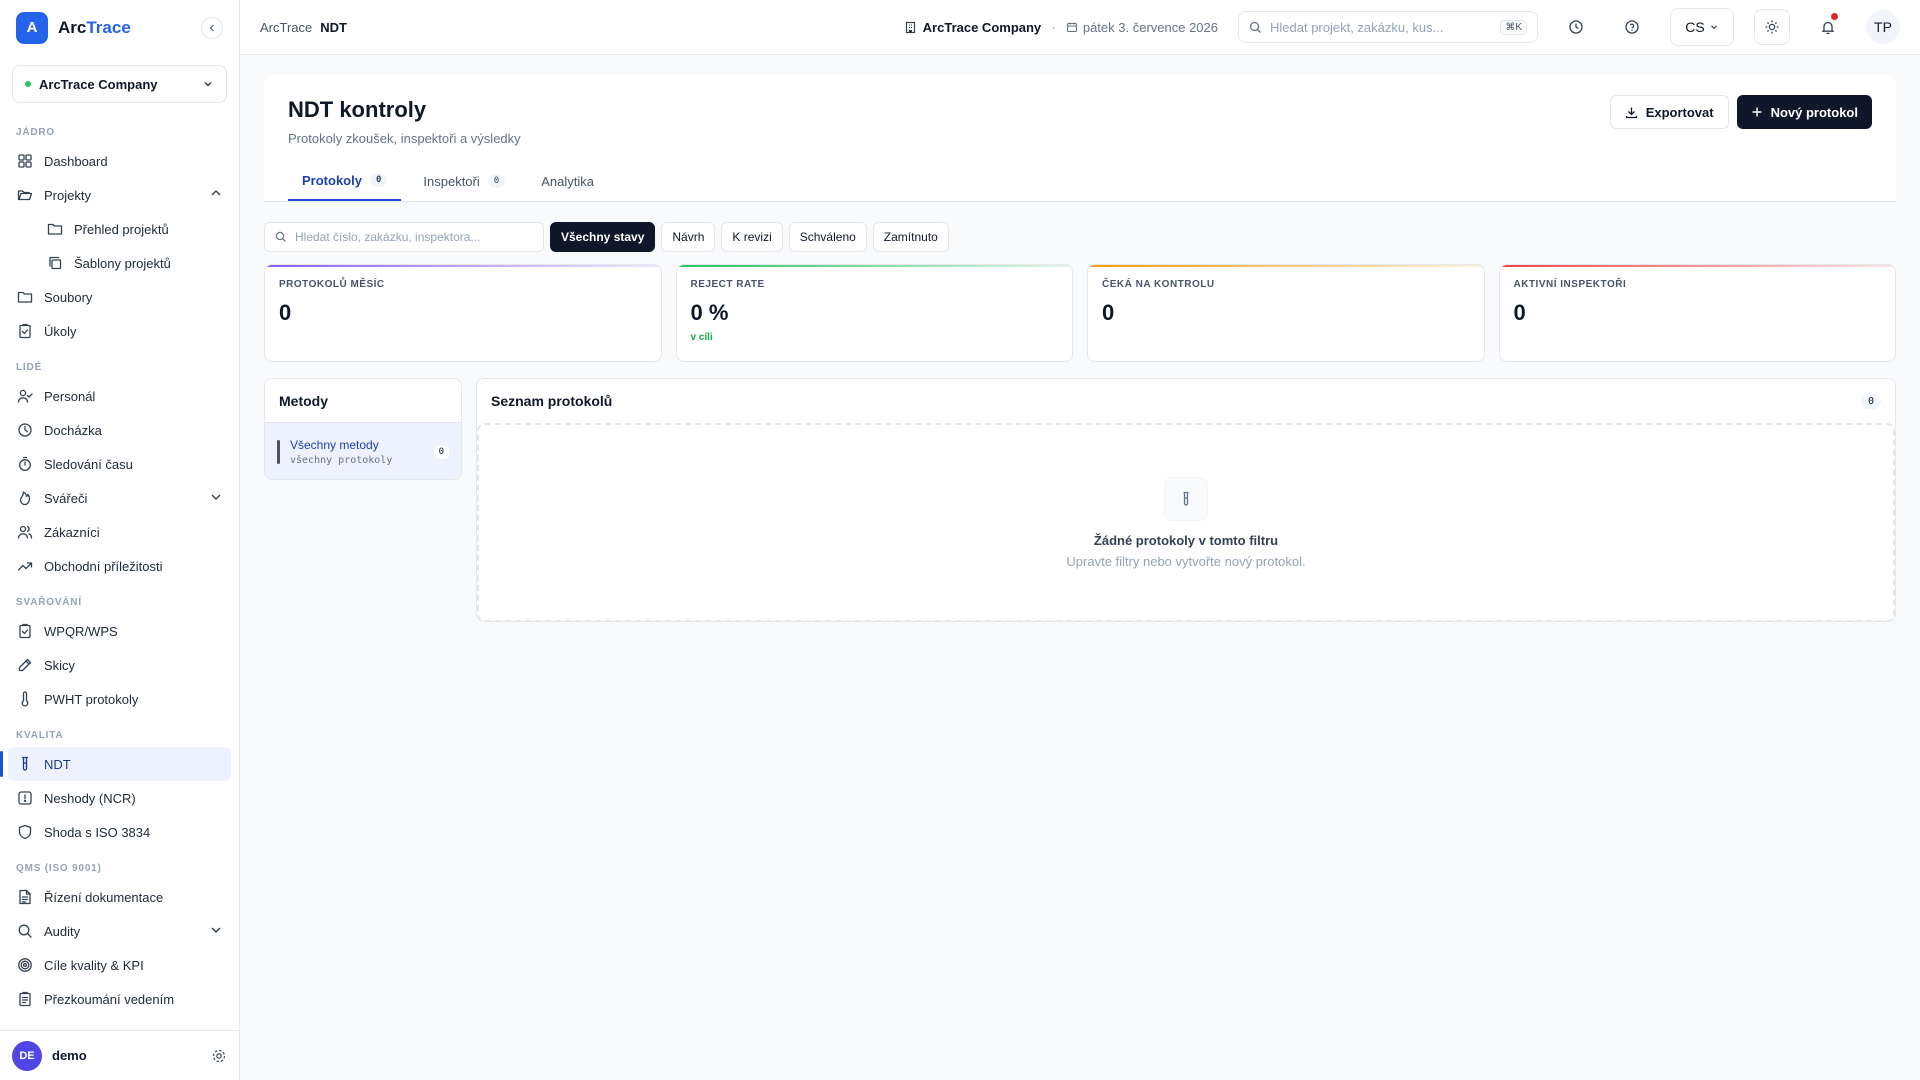 This screenshot has width=1920, height=1080. I want to click on tab-label: Analytika, so click(567, 181).